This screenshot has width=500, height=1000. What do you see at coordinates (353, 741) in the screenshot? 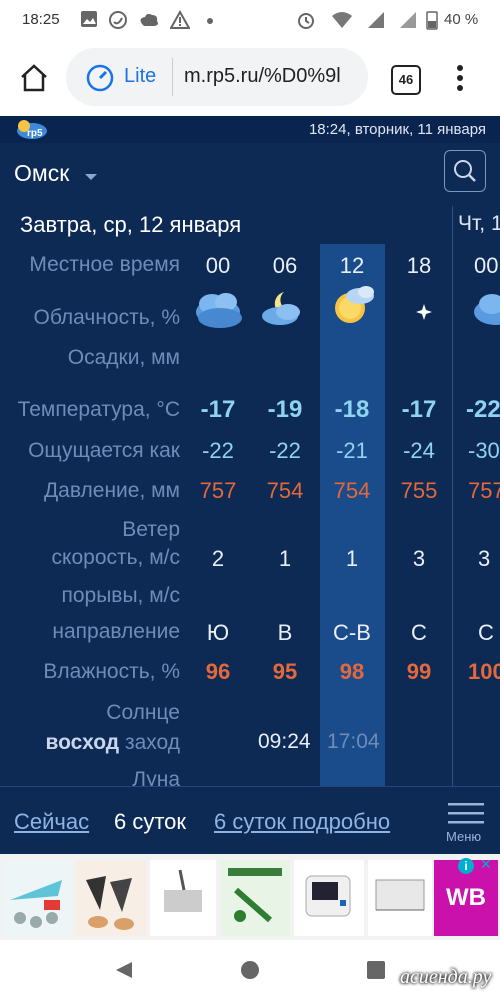
I see `sunset-time: 17:04` at bounding box center [353, 741].